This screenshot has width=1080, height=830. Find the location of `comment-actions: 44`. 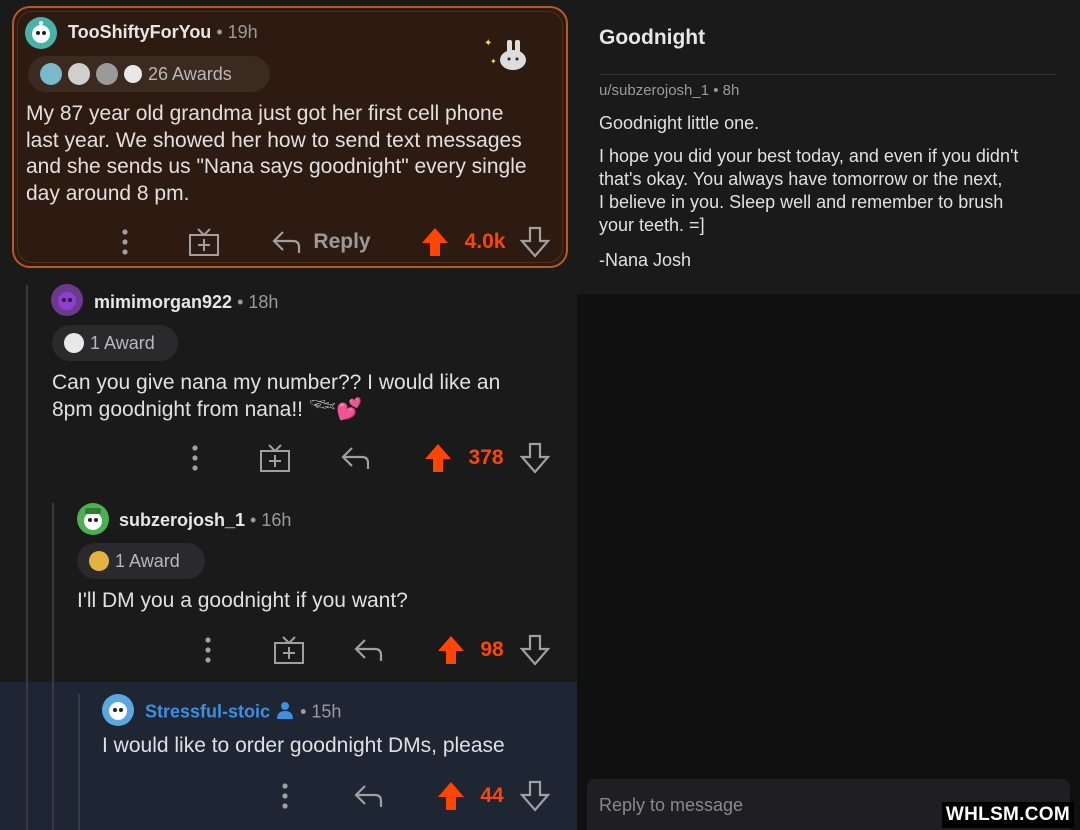

comment-actions: 44 is located at coordinates (288, 796).